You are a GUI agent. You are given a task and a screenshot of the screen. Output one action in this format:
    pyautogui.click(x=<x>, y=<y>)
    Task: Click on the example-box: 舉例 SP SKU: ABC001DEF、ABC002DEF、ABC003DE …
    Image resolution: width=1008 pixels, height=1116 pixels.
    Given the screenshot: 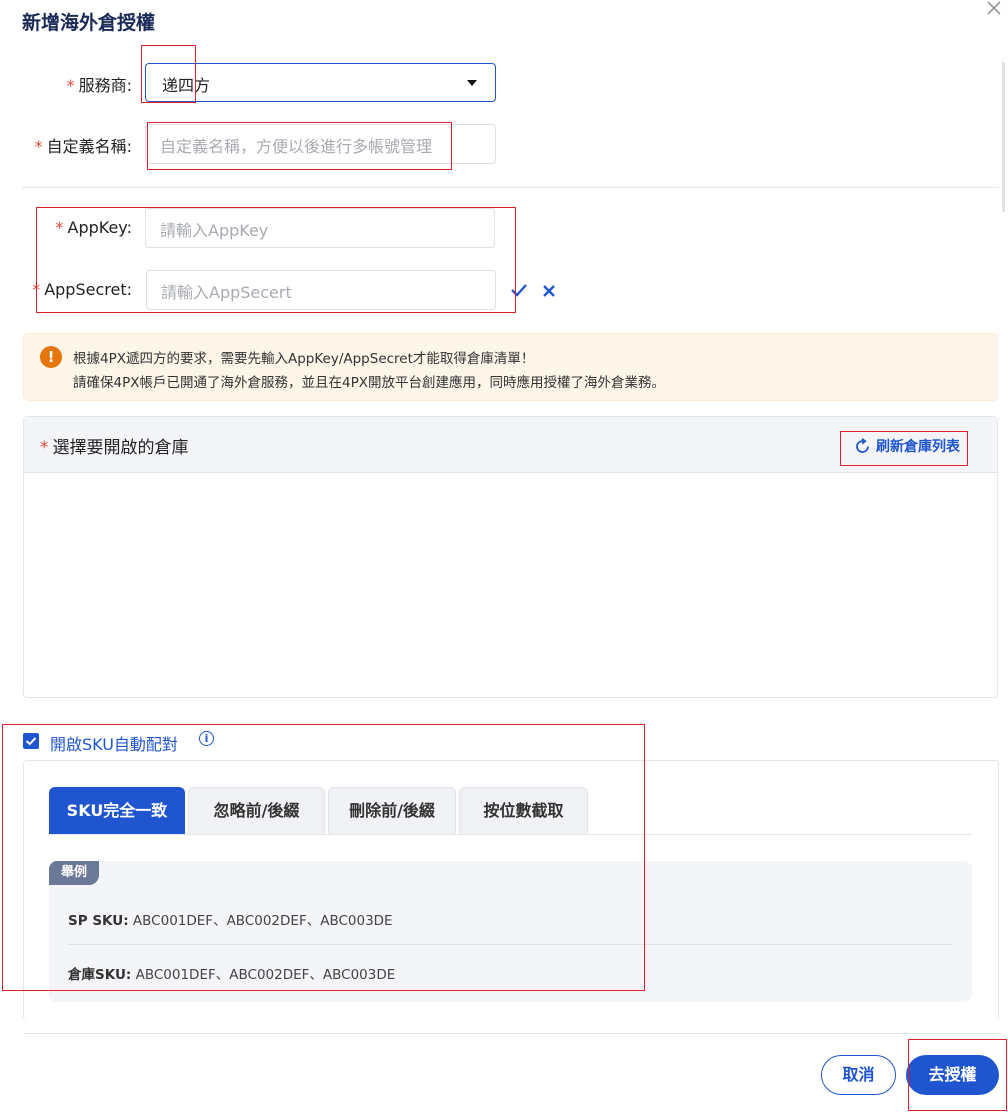 What is the action you would take?
    pyautogui.click(x=510, y=931)
    